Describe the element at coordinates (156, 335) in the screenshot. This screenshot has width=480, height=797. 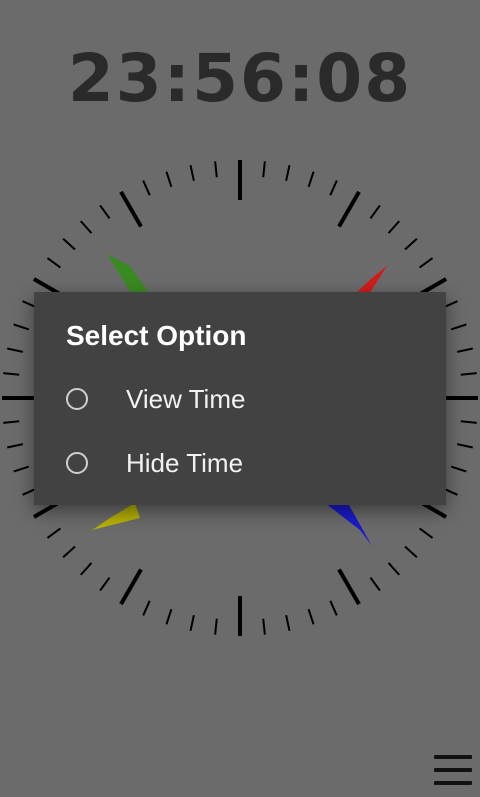
I see `dialog-title: Select Option` at that location.